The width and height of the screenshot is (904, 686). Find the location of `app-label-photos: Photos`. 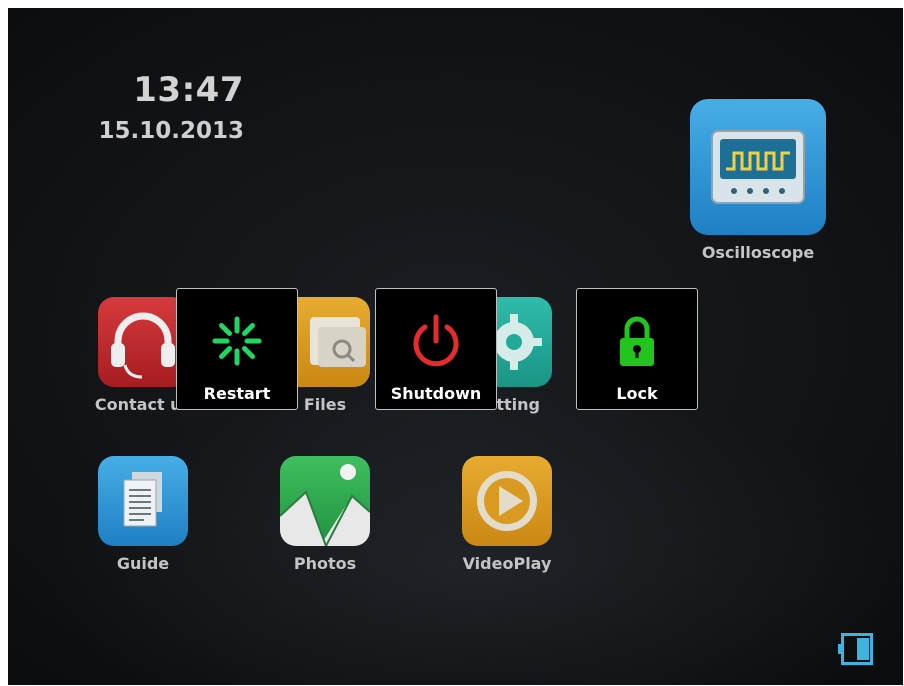

app-label-photos: Photos is located at coordinates (325, 563).